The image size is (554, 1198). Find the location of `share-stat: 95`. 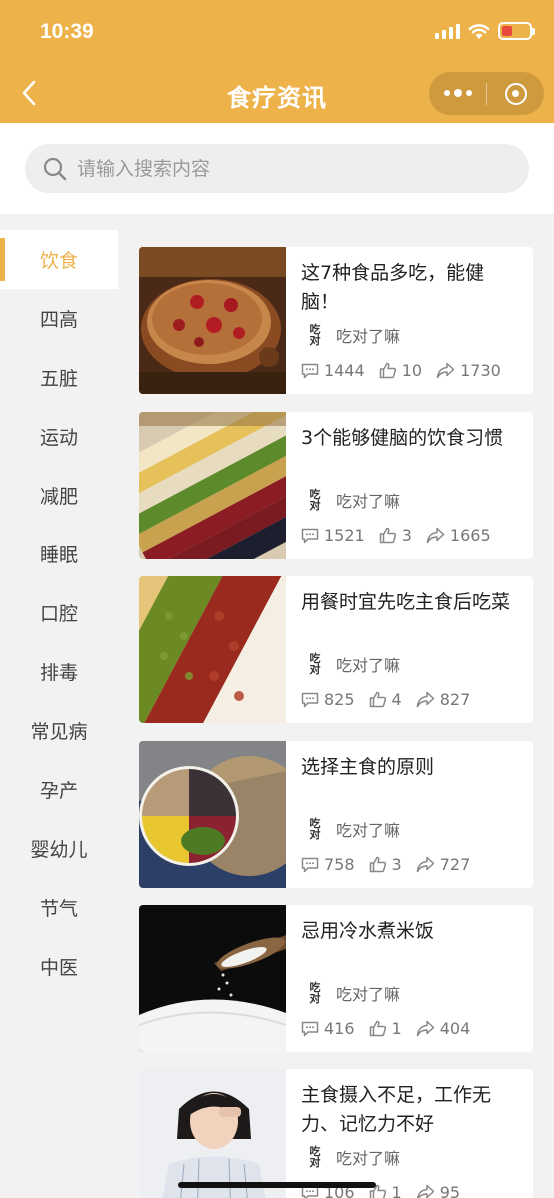

share-stat: 95 is located at coordinates (438, 1190).